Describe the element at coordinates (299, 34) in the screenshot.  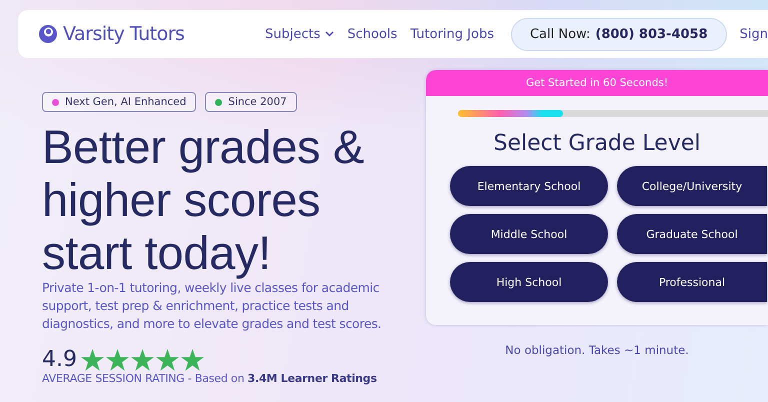
I see `nav-link: Subjects` at that location.